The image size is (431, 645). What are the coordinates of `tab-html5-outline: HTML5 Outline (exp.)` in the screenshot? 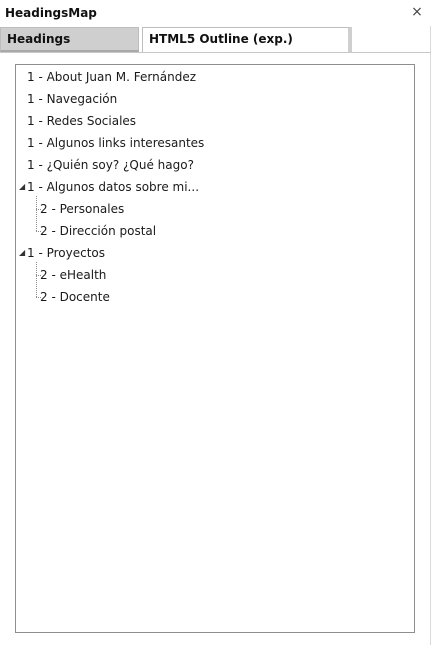 It's located at (247, 39).